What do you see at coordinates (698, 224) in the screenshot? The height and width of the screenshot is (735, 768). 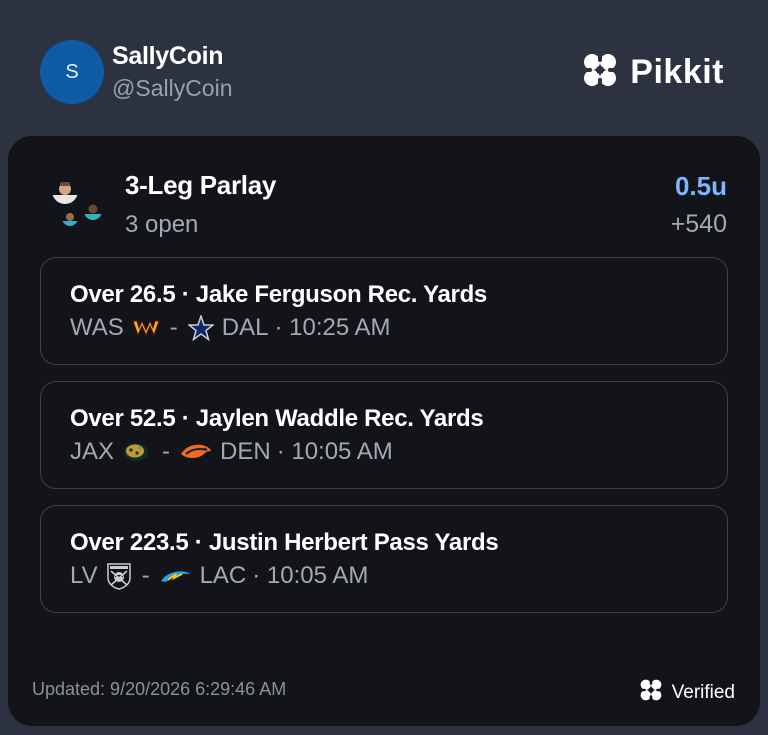 I see `parlay-odds: +540` at bounding box center [698, 224].